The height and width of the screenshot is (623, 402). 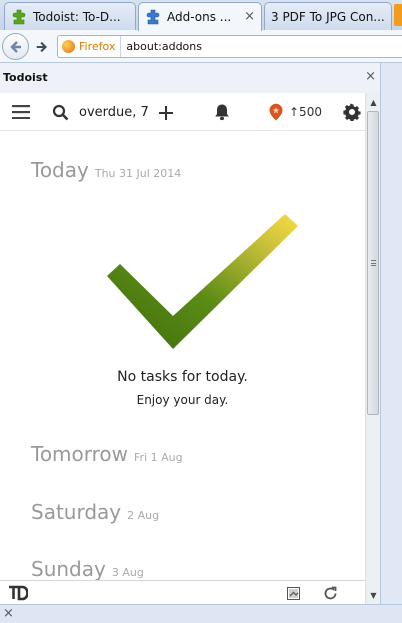 I want to click on scroll-thumb, so click(x=373, y=263).